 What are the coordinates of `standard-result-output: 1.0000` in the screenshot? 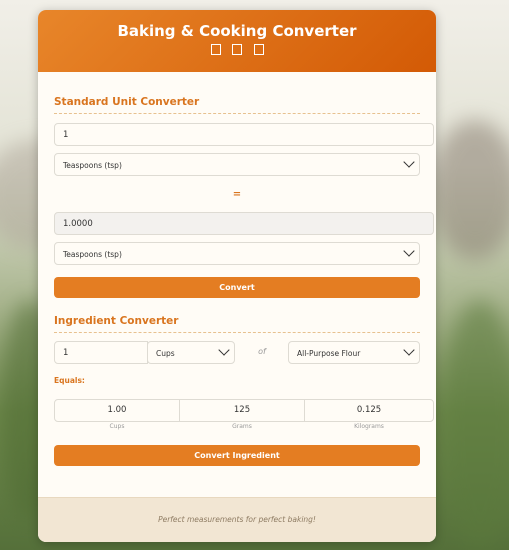 It's located at (244, 223).